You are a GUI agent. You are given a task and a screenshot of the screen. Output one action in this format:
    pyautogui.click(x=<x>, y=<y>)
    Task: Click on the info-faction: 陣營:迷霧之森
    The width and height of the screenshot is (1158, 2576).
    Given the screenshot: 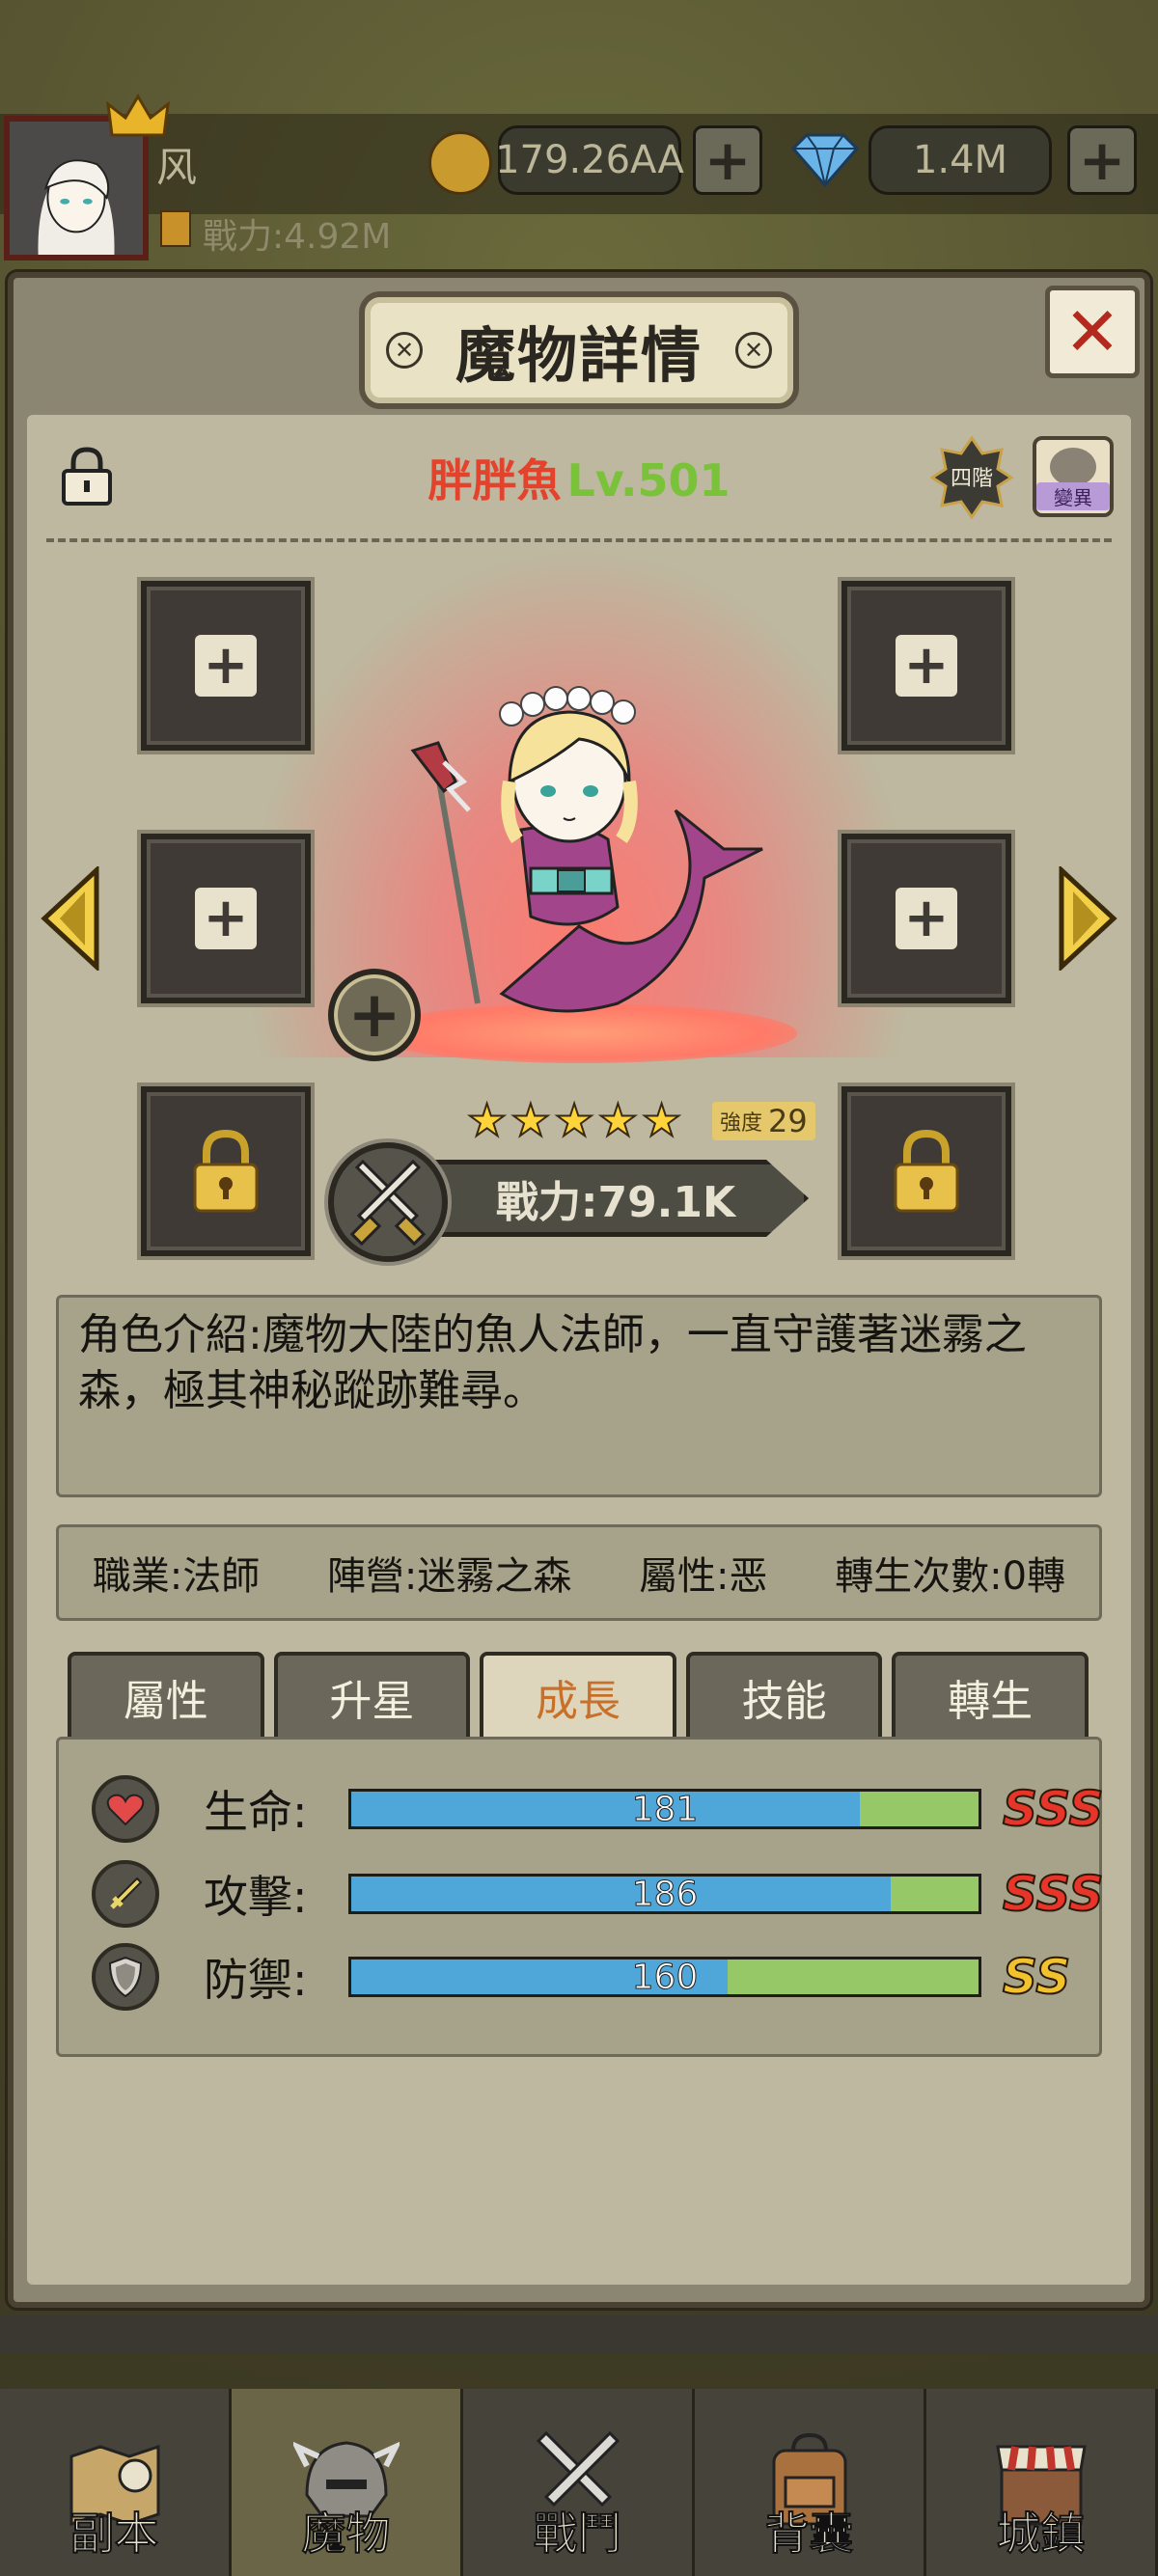 What is the action you would take?
    pyautogui.click(x=449, y=1577)
    